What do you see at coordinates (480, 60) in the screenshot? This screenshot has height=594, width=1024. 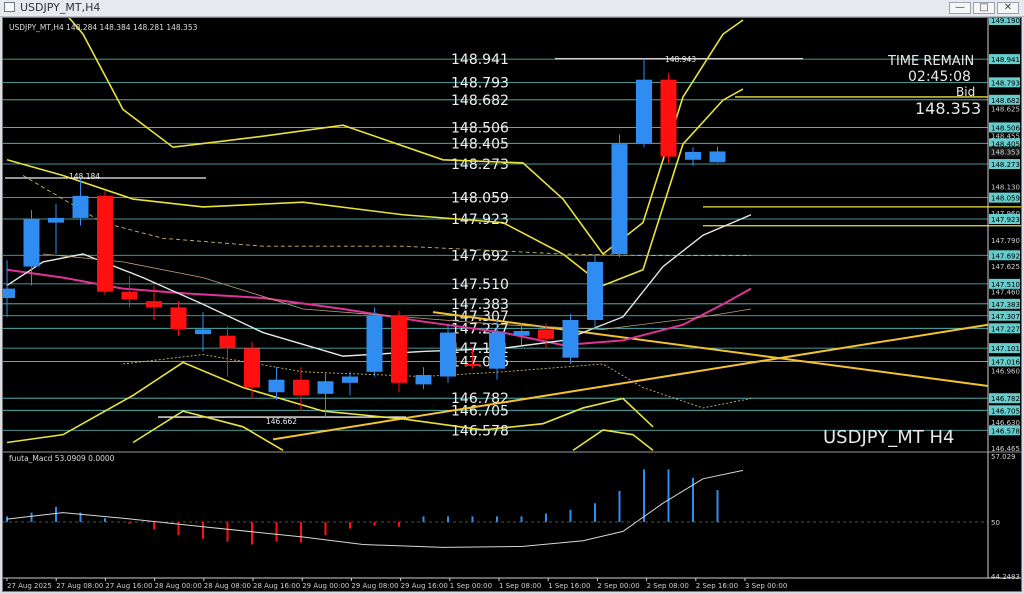 I see `level-label: 148.941` at bounding box center [480, 60].